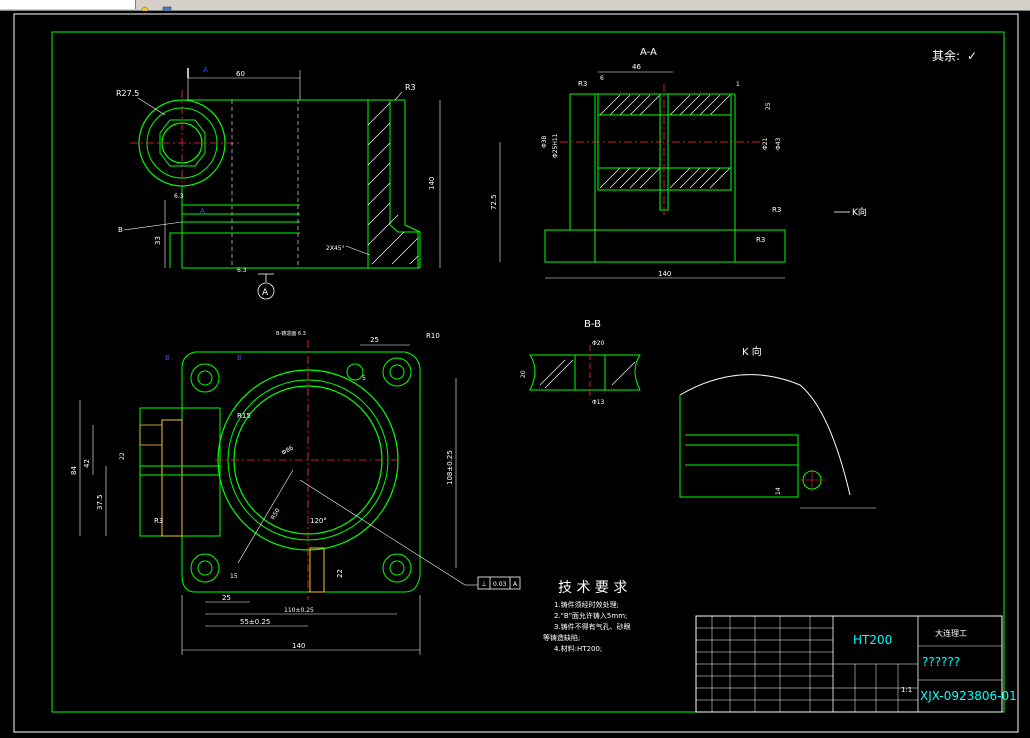 The height and width of the screenshot is (738, 1030). I want to click on svg-text: Φ43, so click(778, 143).